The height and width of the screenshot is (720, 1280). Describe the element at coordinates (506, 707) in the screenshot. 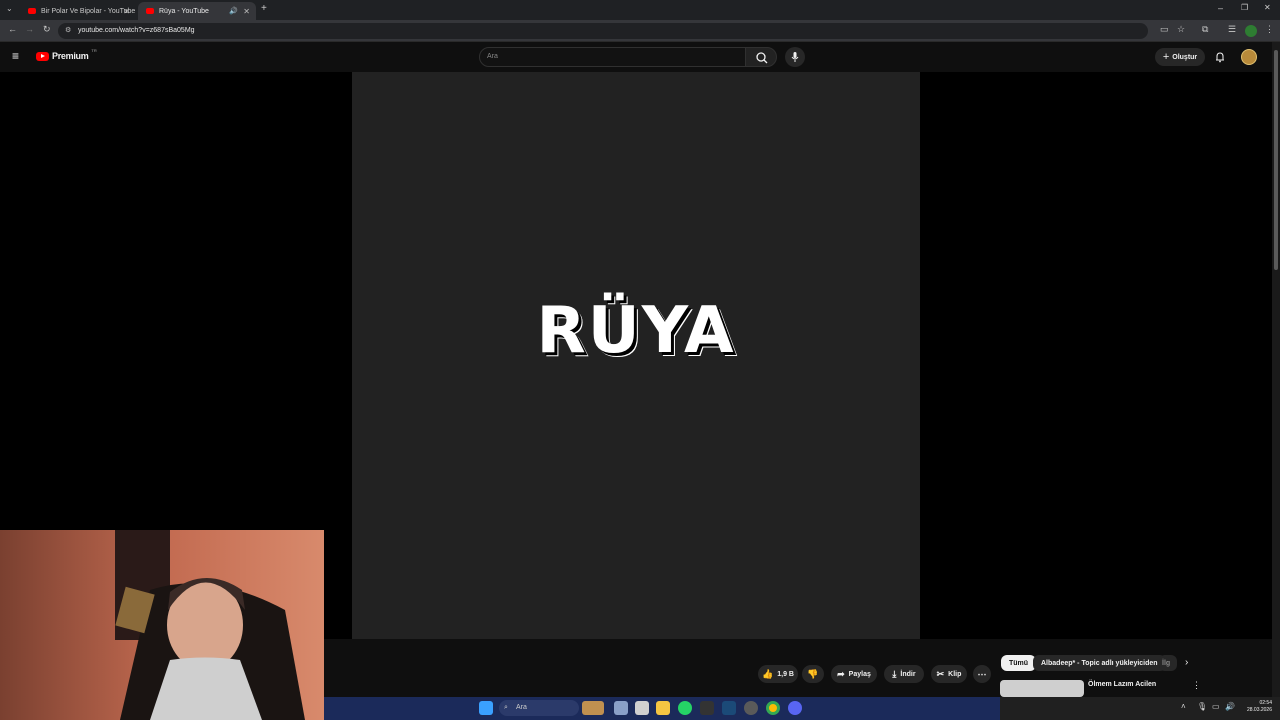

I see `taskbar-search-icon: ⌕` at that location.